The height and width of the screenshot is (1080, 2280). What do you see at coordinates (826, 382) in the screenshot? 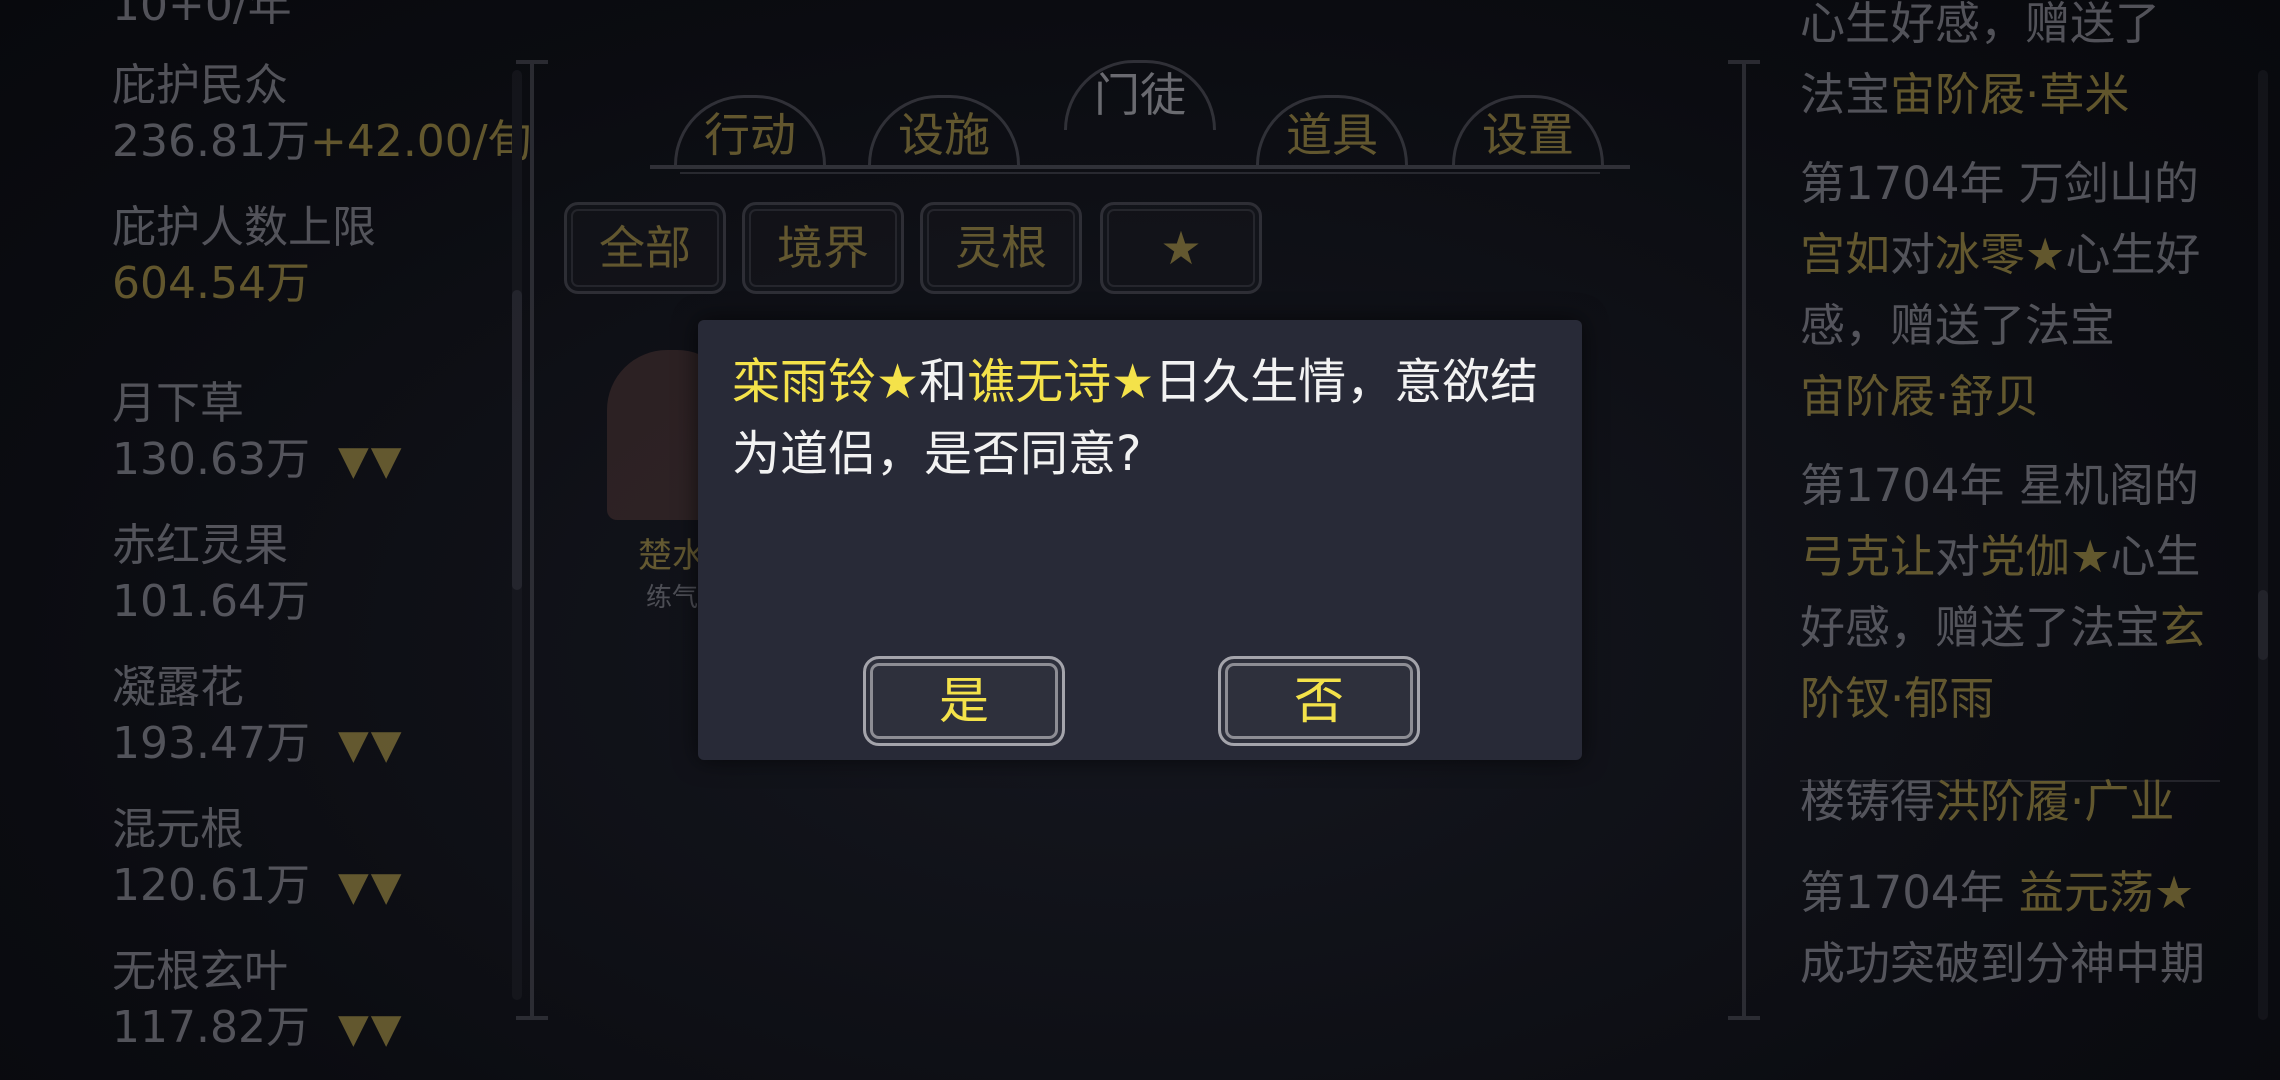
I see `dialog-person-1: 栾雨铃★` at bounding box center [826, 382].